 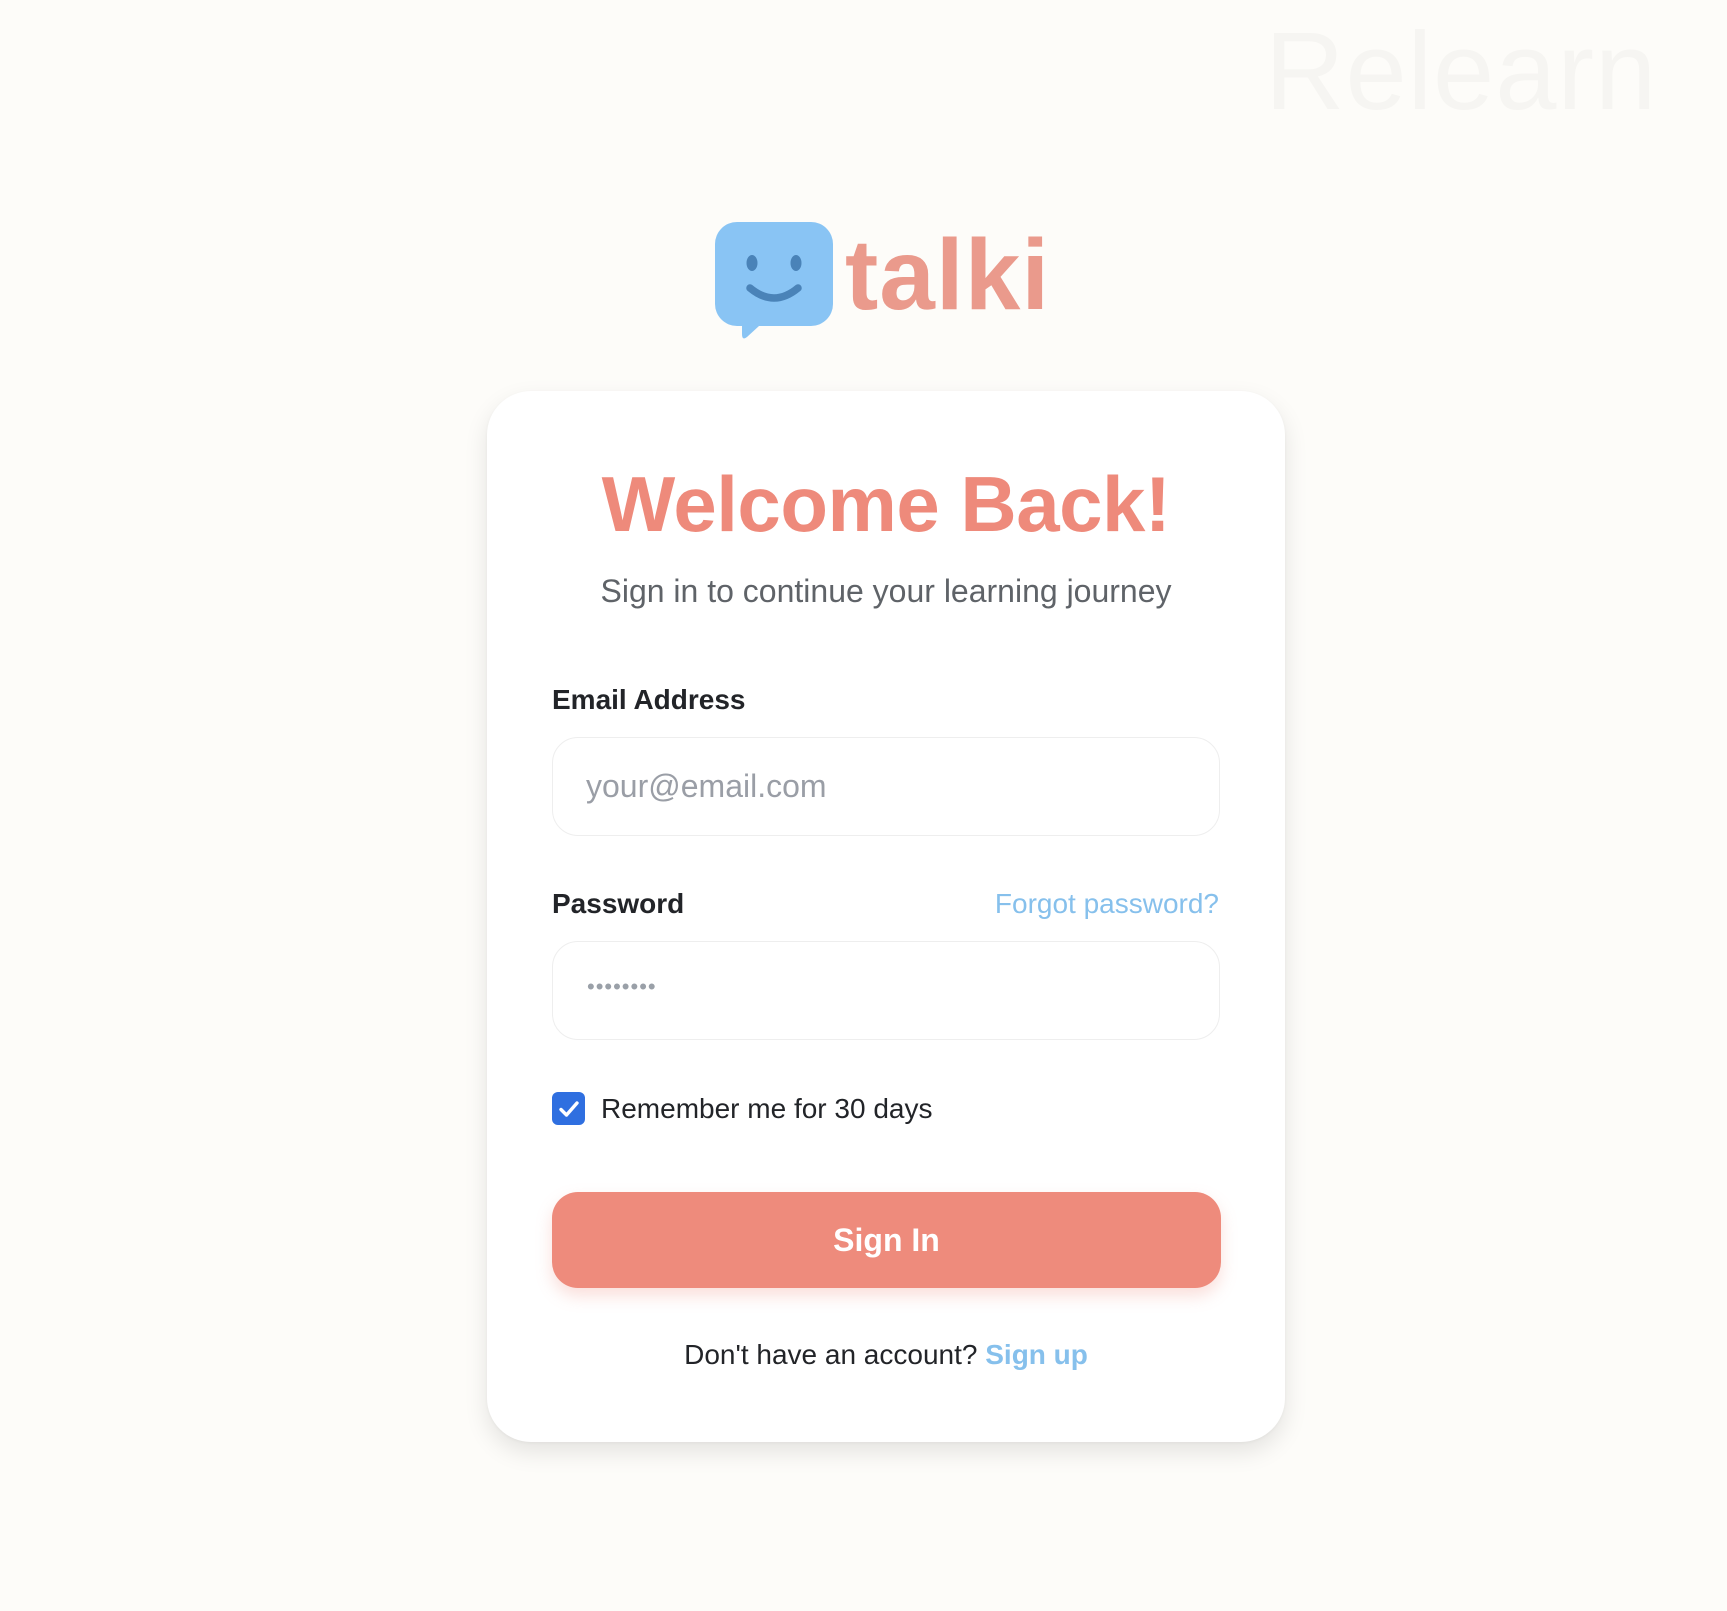 I want to click on brand-logo: talki, so click(x=882, y=281).